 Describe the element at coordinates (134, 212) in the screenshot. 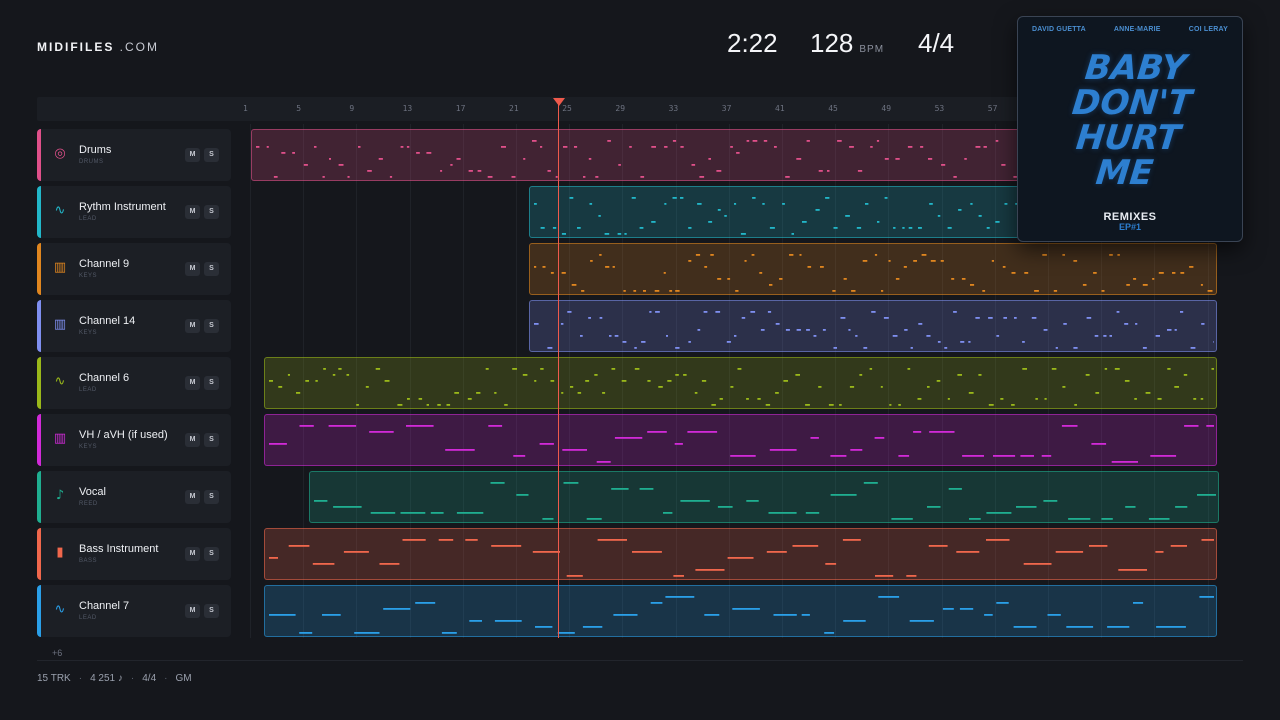

I see `track-header: ∿ Rythm Instrument LEAD M S` at that location.